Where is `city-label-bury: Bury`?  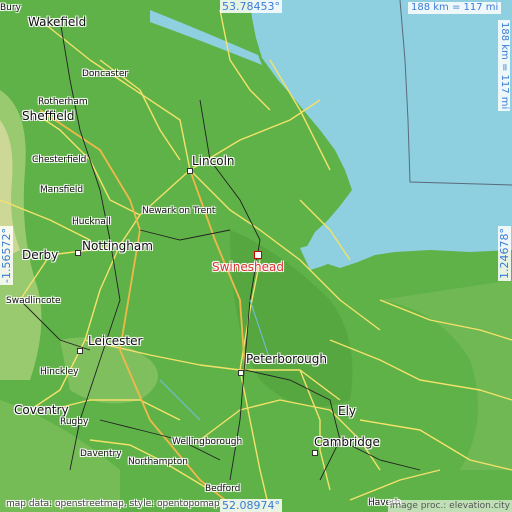 city-label-bury: Bury is located at coordinates (10, 8).